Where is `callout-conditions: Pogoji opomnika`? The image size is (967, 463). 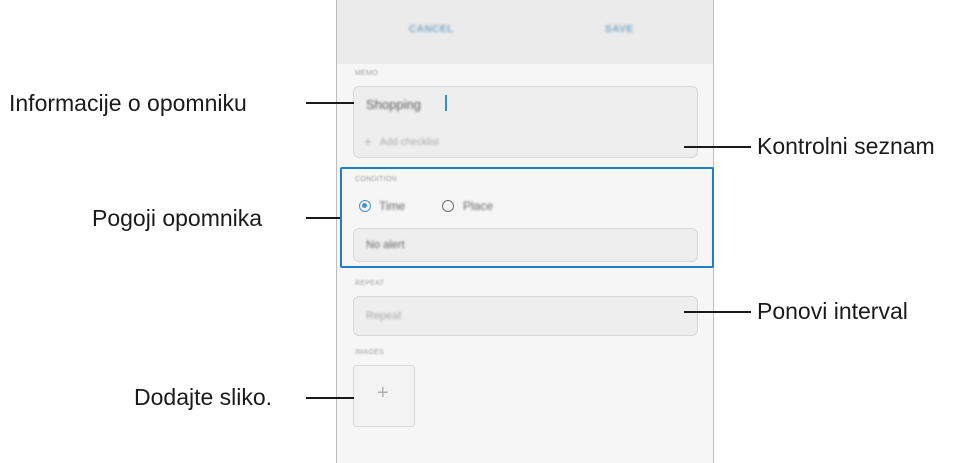
callout-conditions: Pogoji opomnika is located at coordinates (177, 218).